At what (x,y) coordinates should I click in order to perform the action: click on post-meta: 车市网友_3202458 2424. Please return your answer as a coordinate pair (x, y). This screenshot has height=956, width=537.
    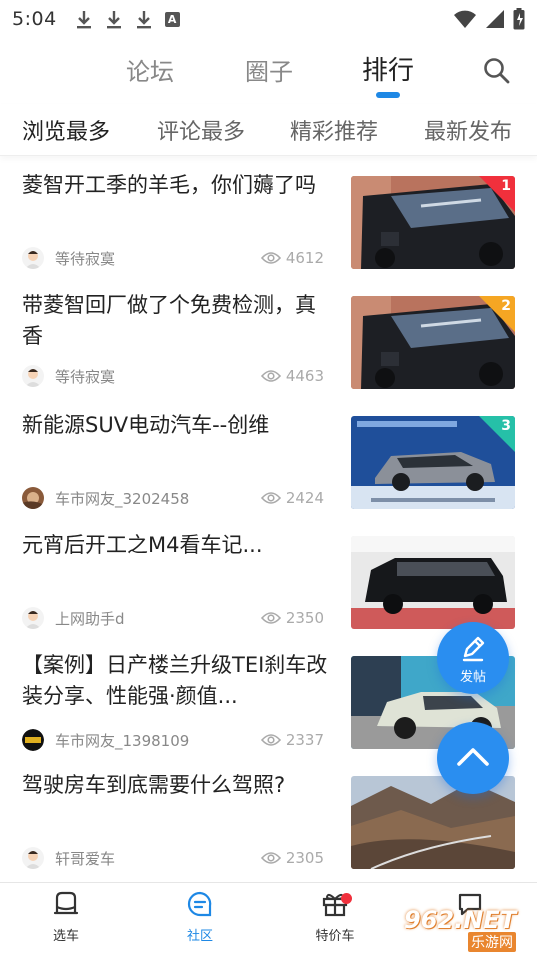
    Looking at the image, I should click on (173, 498).